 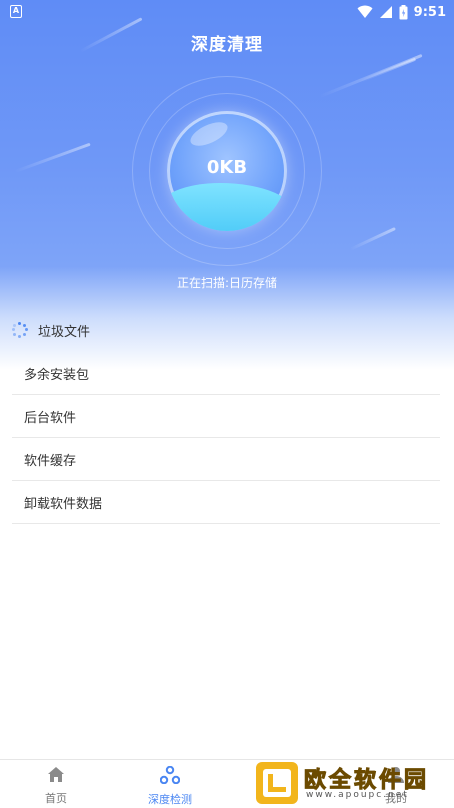 I want to click on list-item-app-cache: 软件缓存, so click(x=226, y=459).